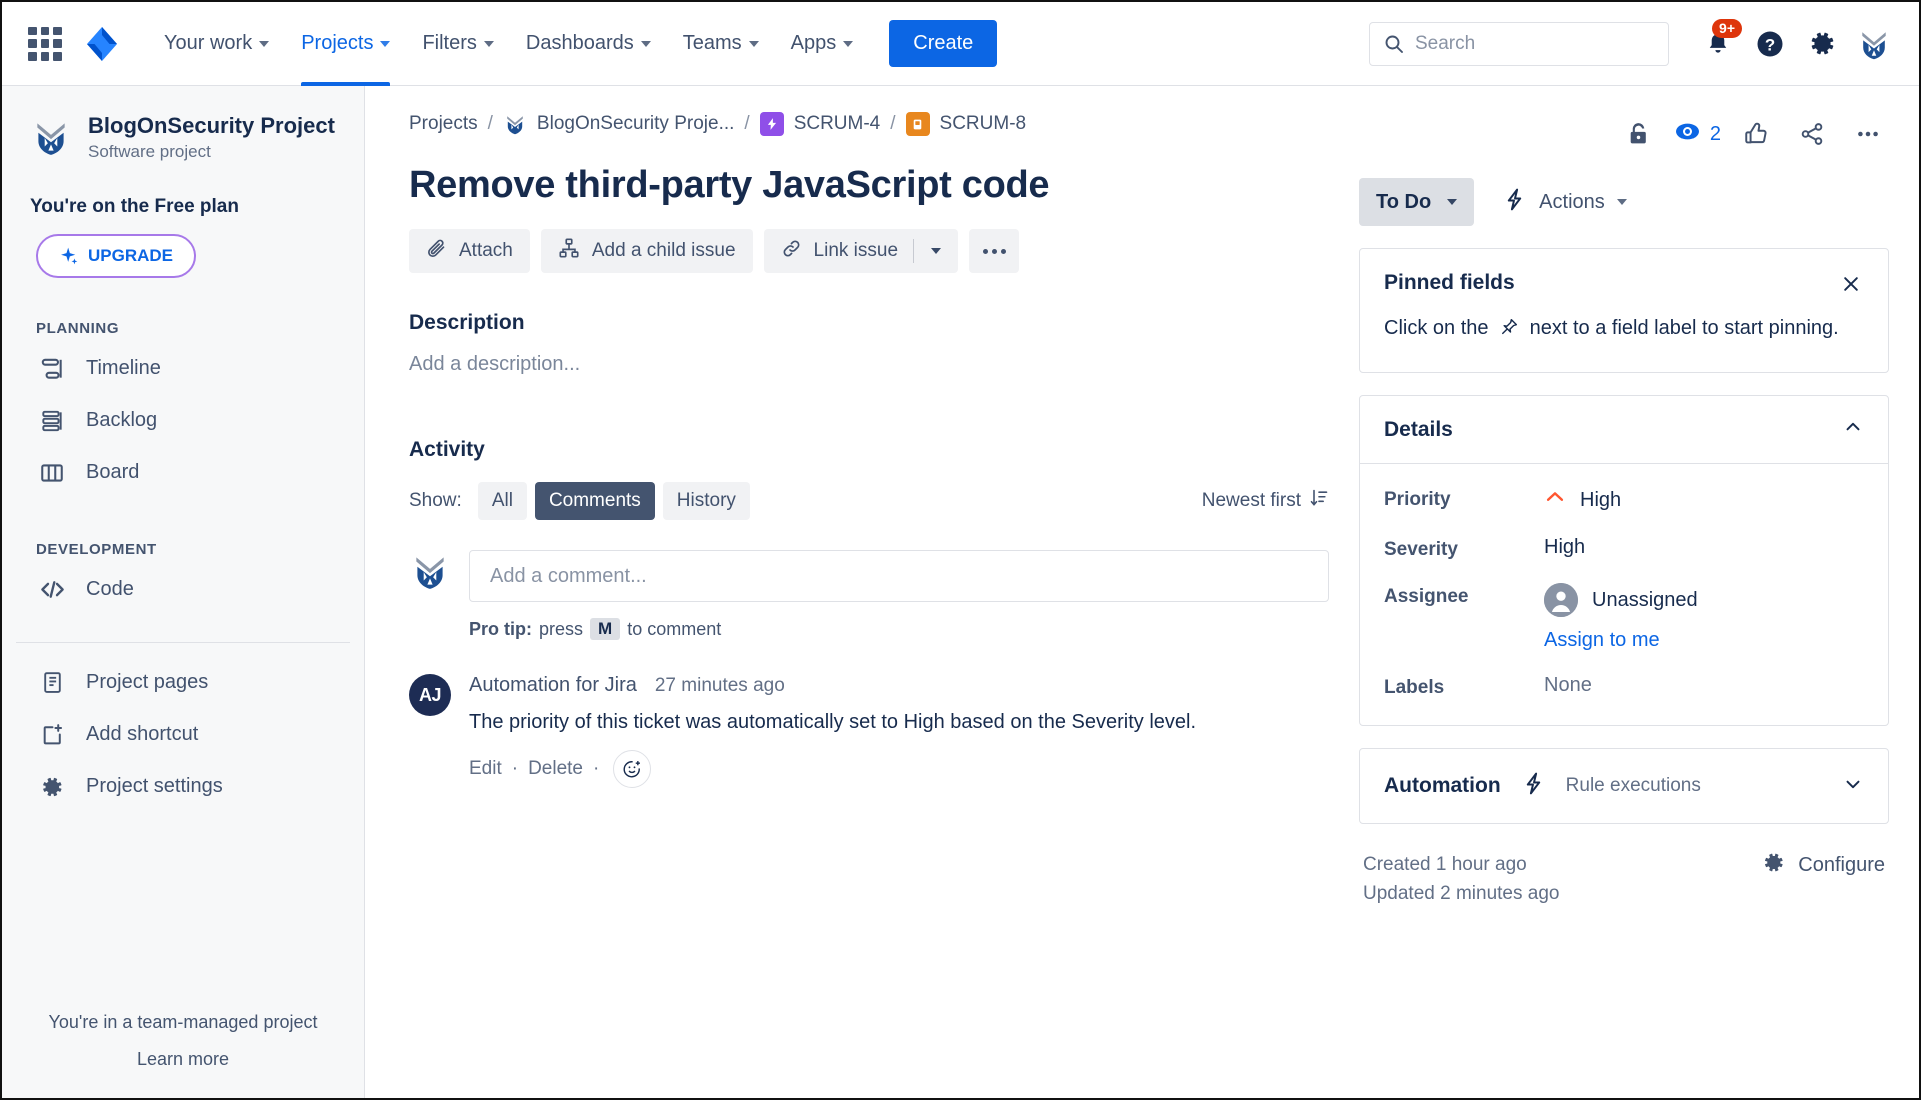  I want to click on status-label: To Do, so click(1404, 201).